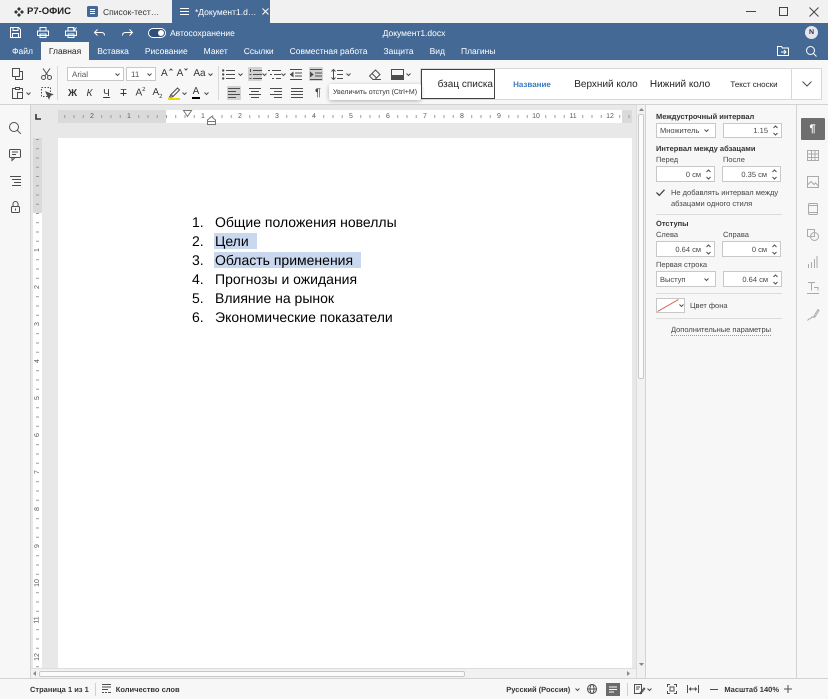 The height and width of the screenshot is (699, 828). Describe the element at coordinates (397, 74) in the screenshot. I see `shading-icon` at that location.